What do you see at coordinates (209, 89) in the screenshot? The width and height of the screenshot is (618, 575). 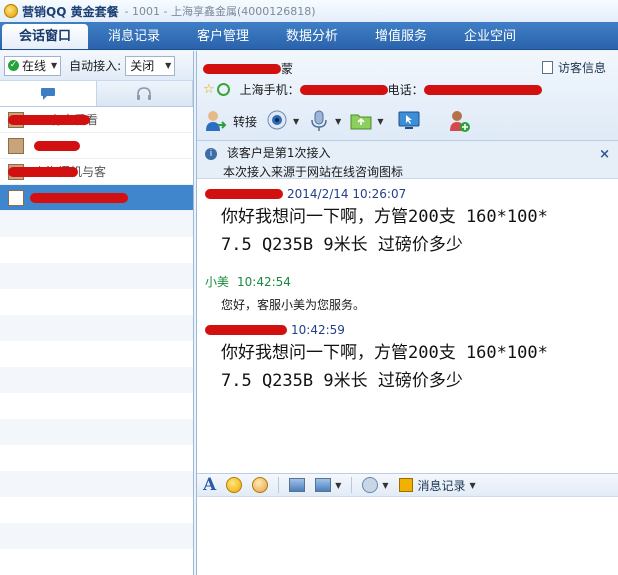 I see `star-icon: ☆` at bounding box center [209, 89].